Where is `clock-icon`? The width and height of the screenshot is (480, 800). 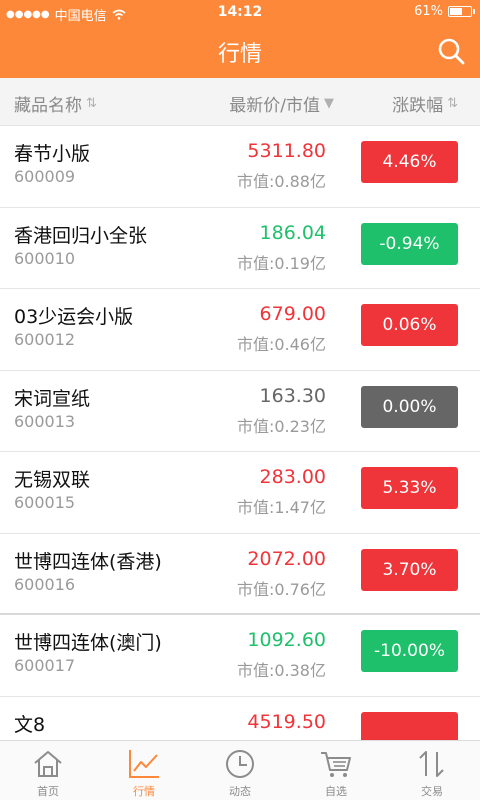
clock-icon is located at coordinates (240, 764).